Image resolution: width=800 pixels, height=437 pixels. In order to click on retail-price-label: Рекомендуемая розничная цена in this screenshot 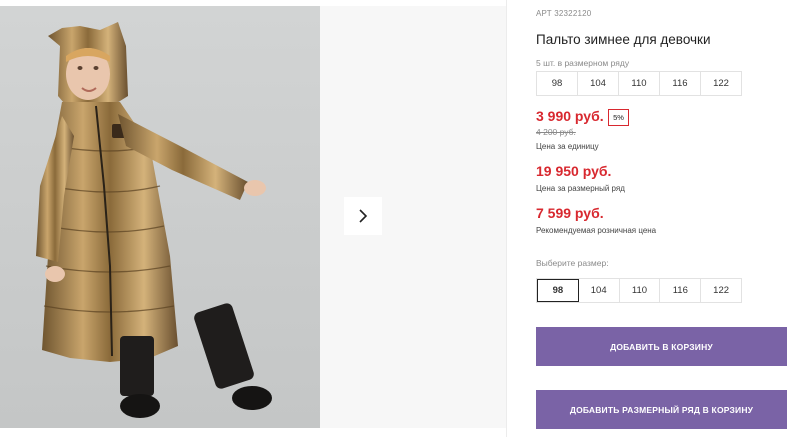, I will do `click(596, 230)`.